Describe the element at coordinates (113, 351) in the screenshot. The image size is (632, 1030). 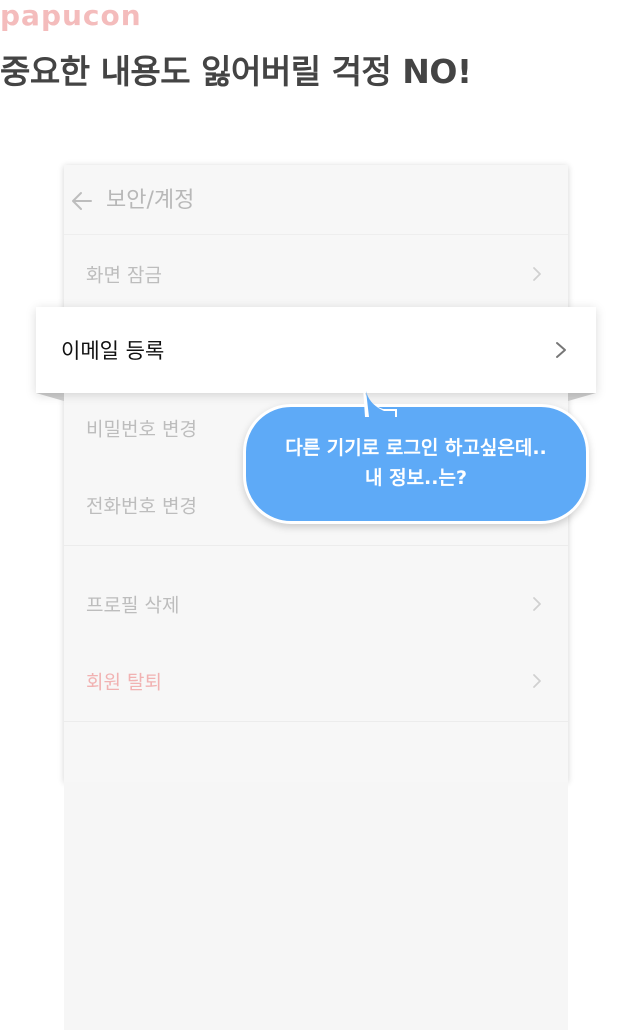
I see `menu-item-label: 이메일 등록` at that location.